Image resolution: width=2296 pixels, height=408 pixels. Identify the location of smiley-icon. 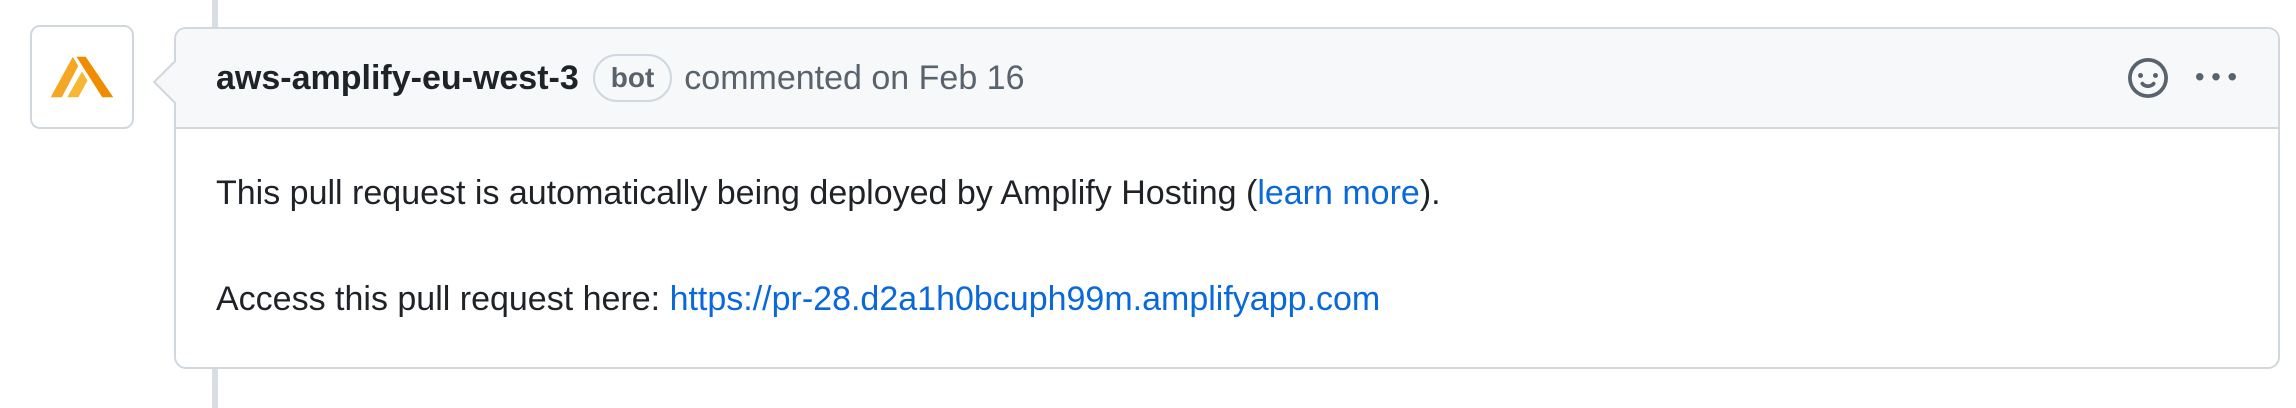
(2148, 78).